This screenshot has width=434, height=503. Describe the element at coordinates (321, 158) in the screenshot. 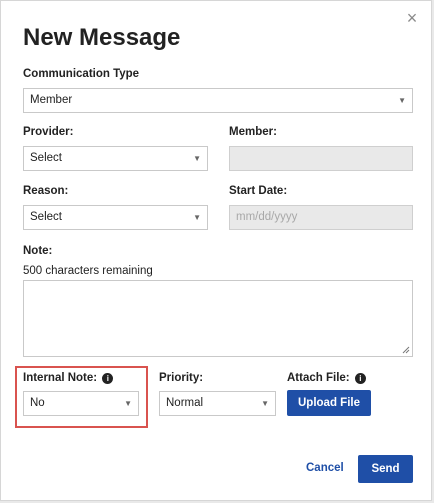

I see `member-field` at that location.